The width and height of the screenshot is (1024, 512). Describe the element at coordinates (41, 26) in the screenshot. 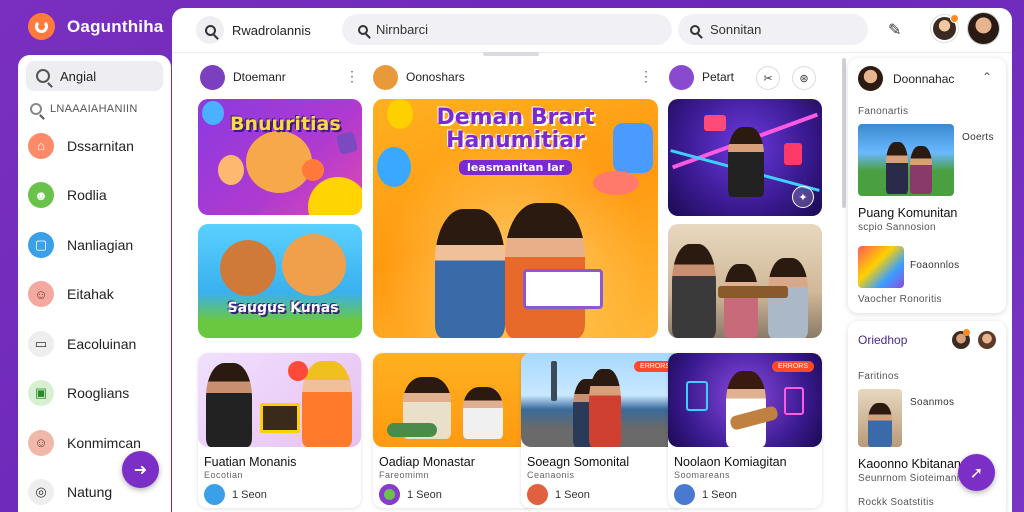

I see `brand-logo-icon` at that location.